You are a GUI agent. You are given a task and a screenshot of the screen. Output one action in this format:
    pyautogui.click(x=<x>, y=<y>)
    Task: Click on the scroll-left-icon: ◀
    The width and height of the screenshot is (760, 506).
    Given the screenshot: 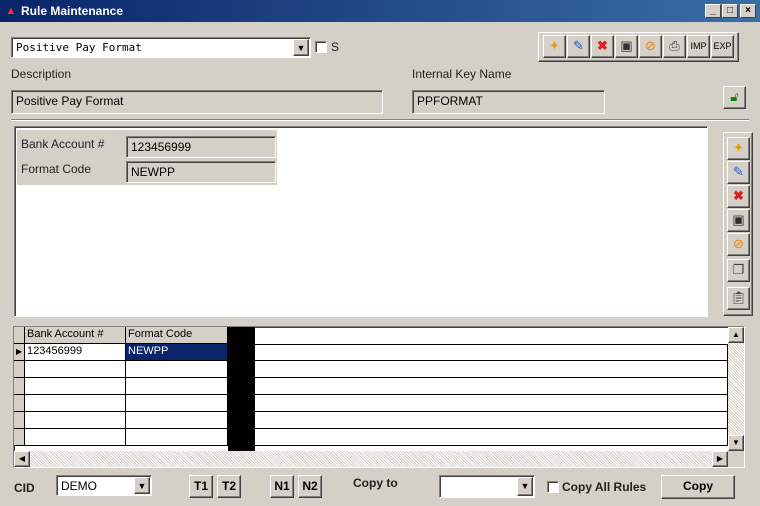 What is the action you would take?
    pyautogui.click(x=22, y=459)
    